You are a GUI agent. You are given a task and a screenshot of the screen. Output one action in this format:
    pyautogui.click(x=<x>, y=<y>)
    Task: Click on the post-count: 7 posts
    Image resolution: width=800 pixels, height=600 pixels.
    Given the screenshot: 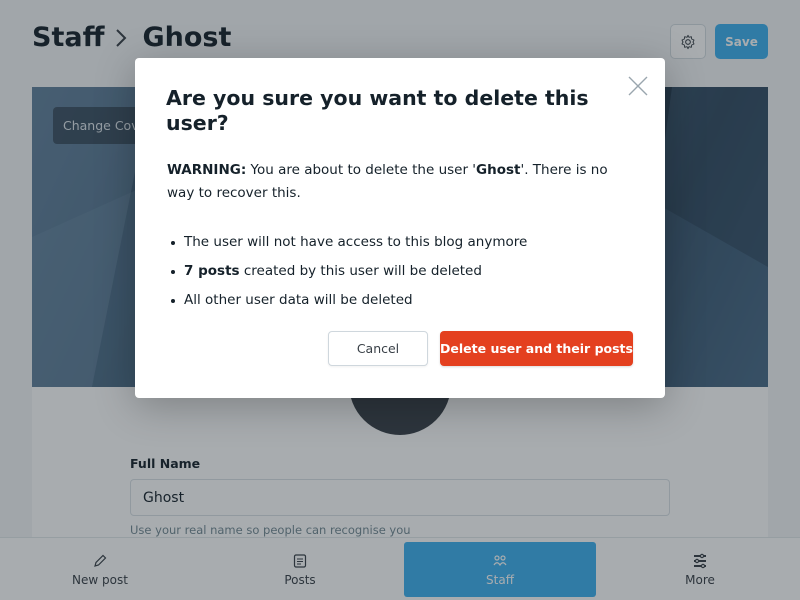 What is the action you would take?
    pyautogui.click(x=212, y=271)
    